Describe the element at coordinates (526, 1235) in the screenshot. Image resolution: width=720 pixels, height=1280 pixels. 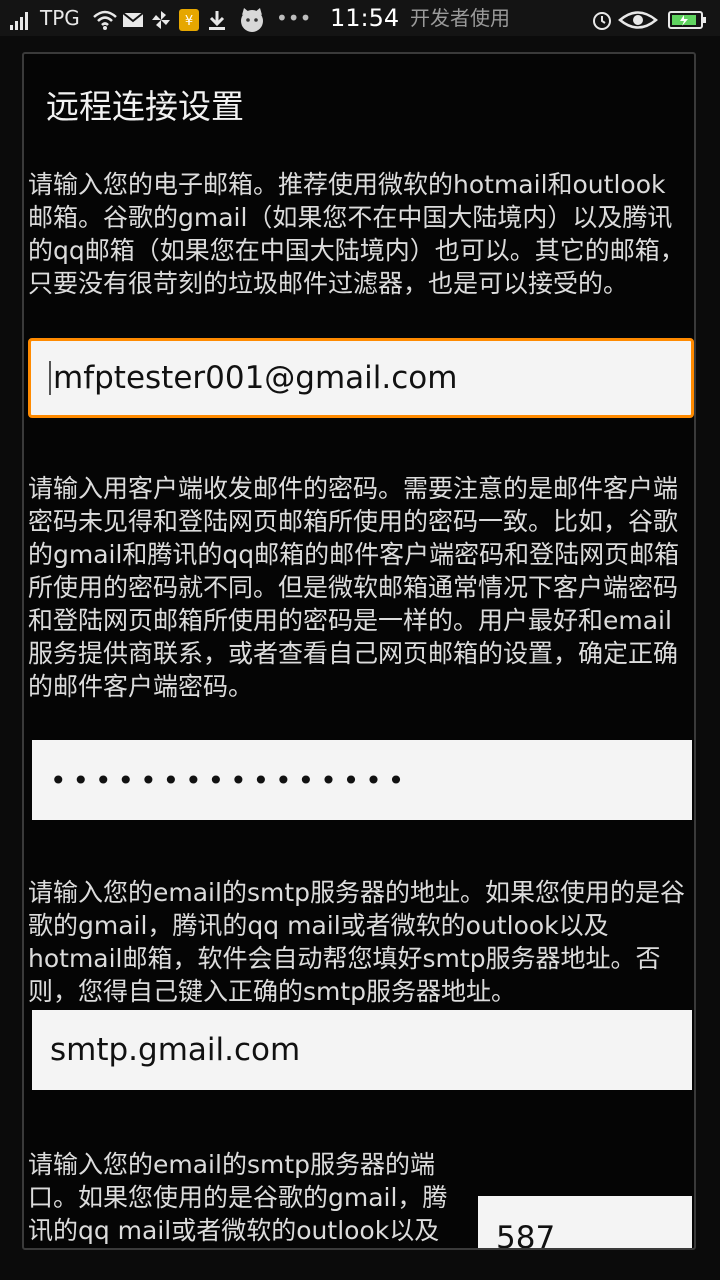
I see `smtp-port-value: 587` at that location.